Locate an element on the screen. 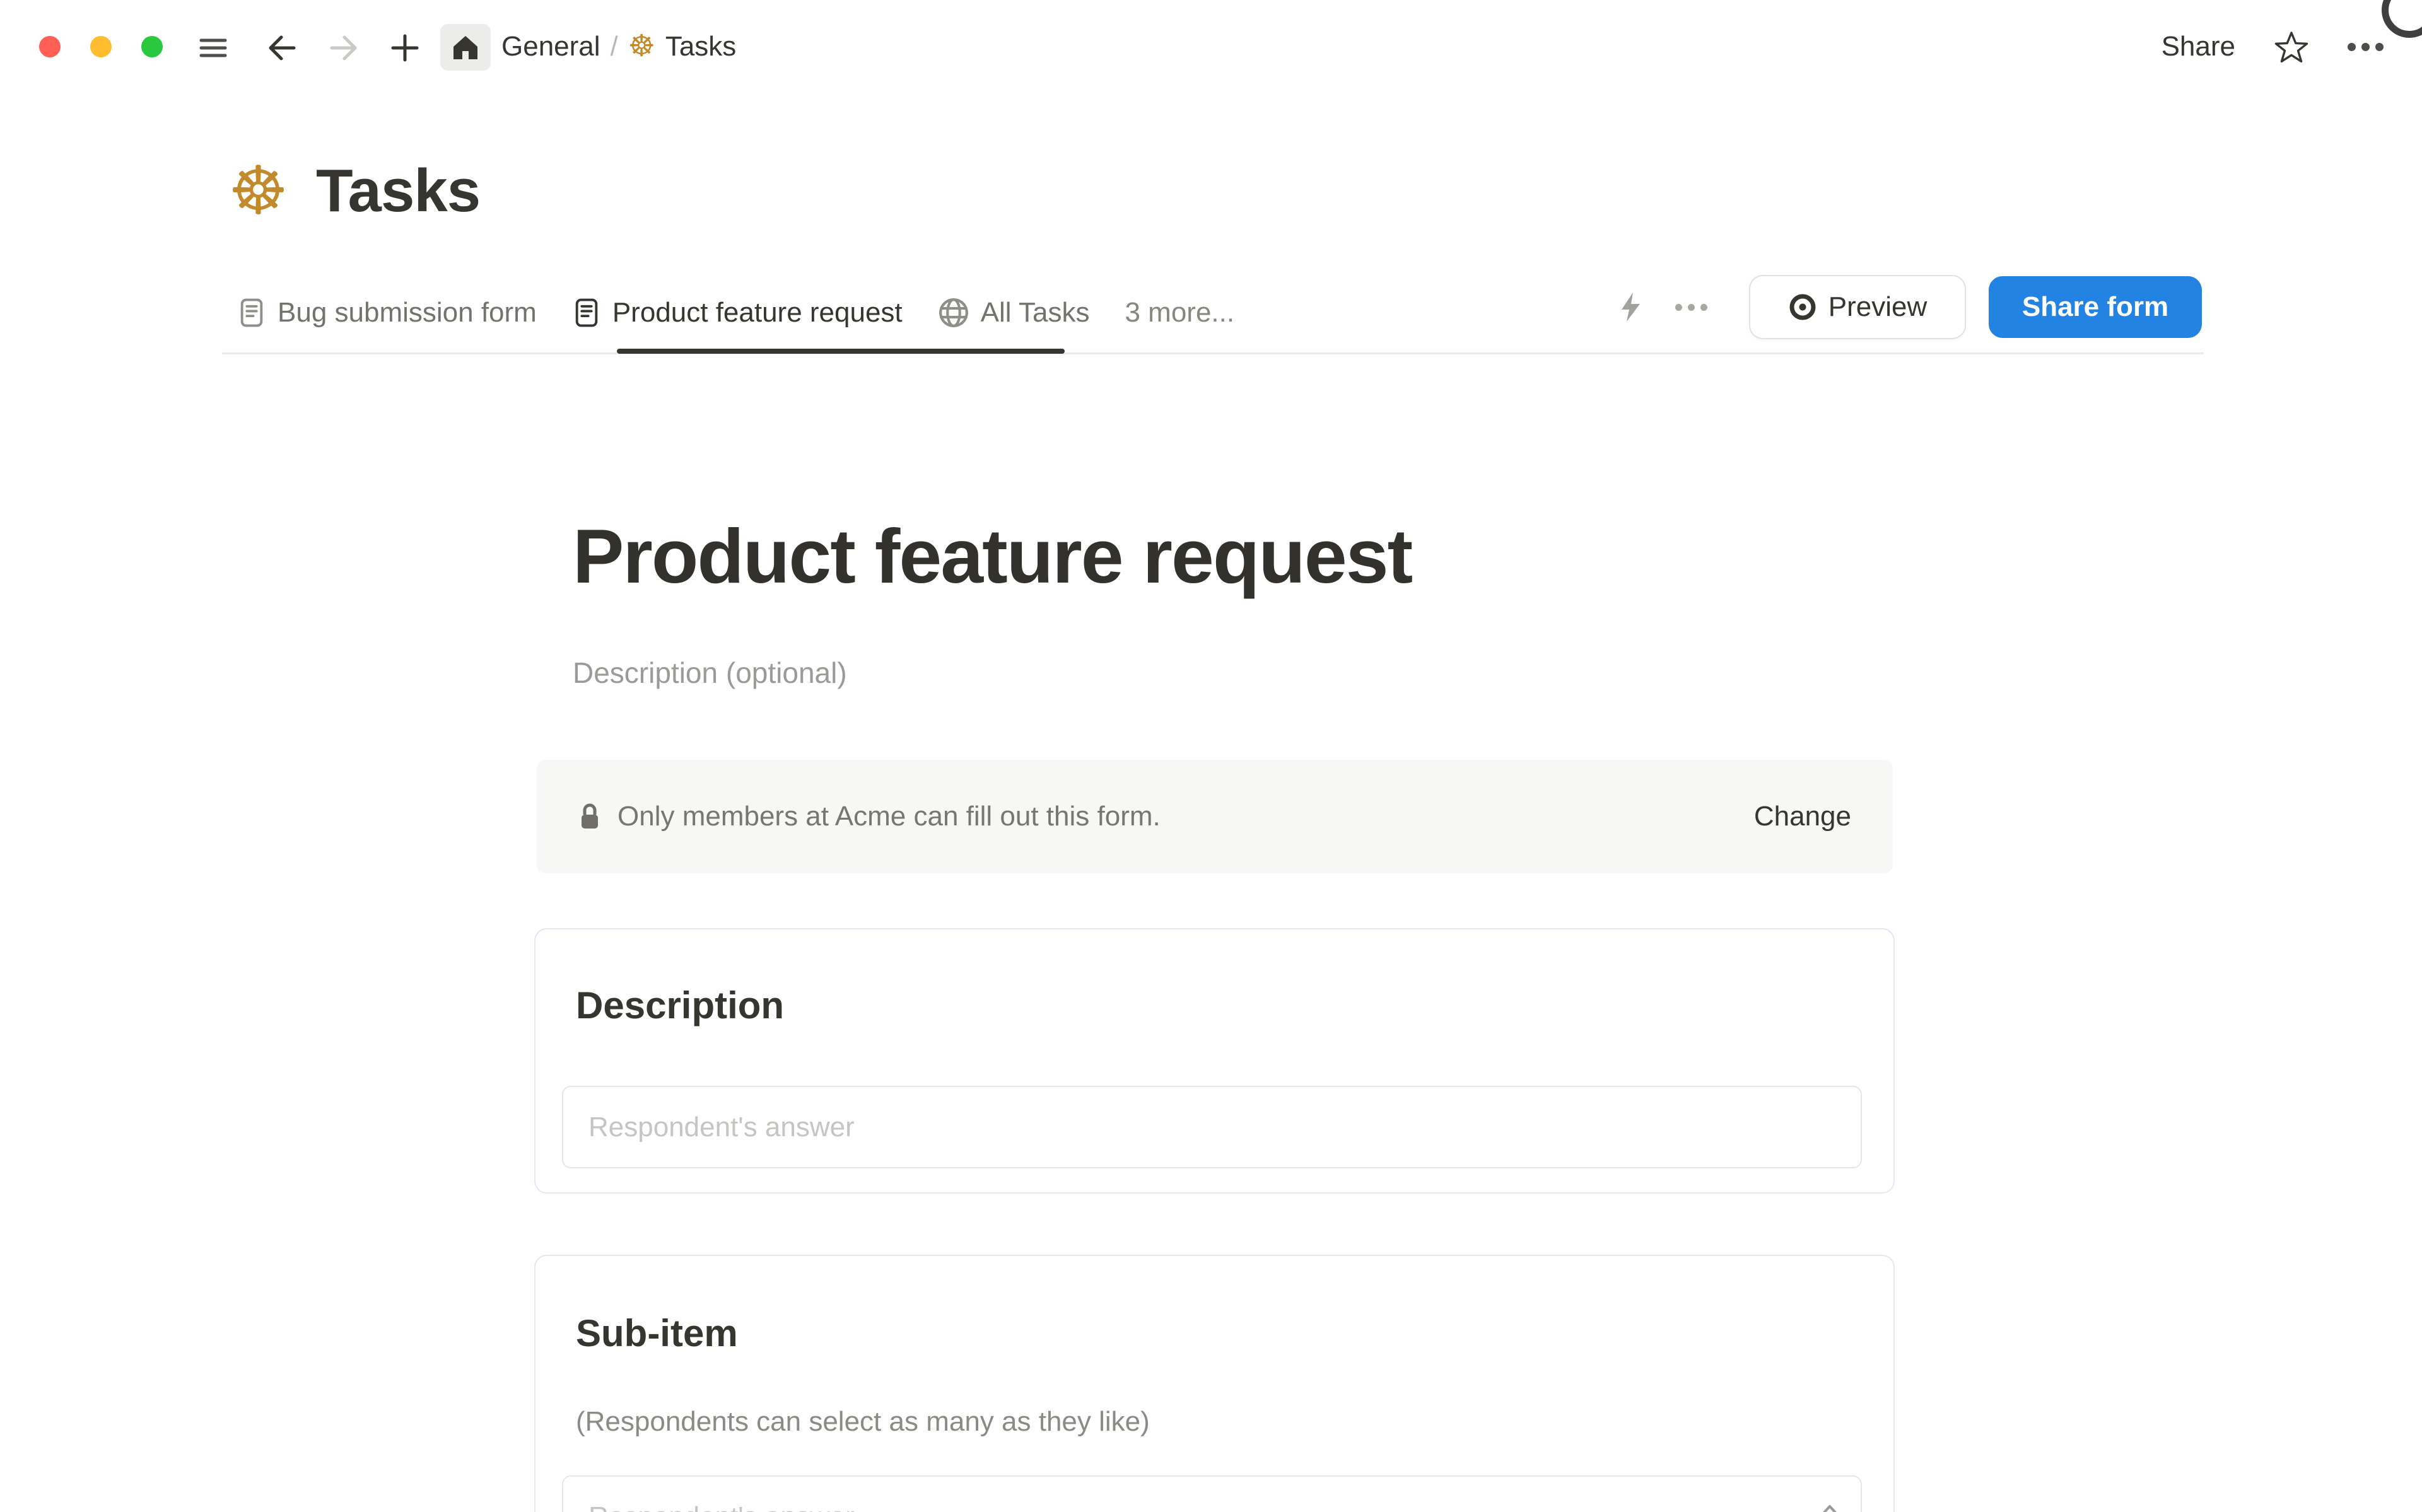  window-zoom-button is located at coordinates (152, 47).